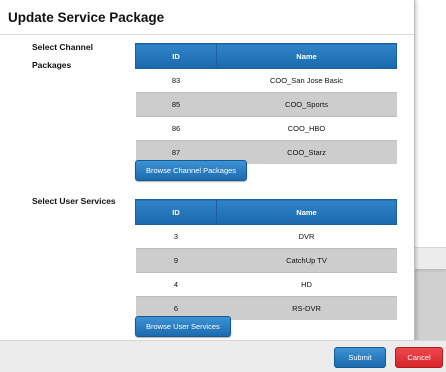 The width and height of the screenshot is (446, 372). Describe the element at coordinates (360, 357) in the screenshot. I see `submit-button: Submit` at that location.